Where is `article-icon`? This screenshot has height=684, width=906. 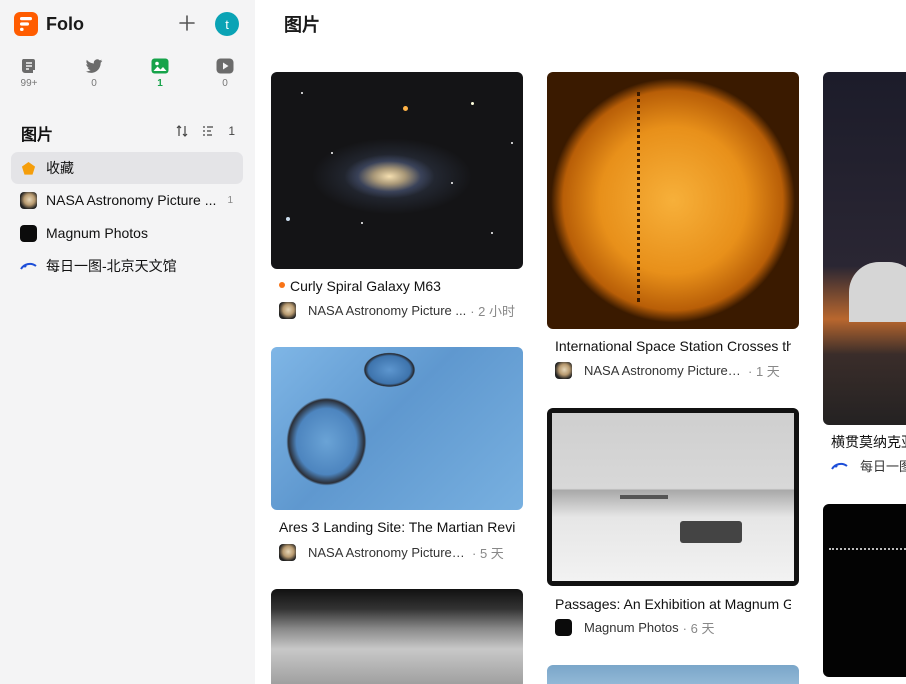
article-icon is located at coordinates (28, 66).